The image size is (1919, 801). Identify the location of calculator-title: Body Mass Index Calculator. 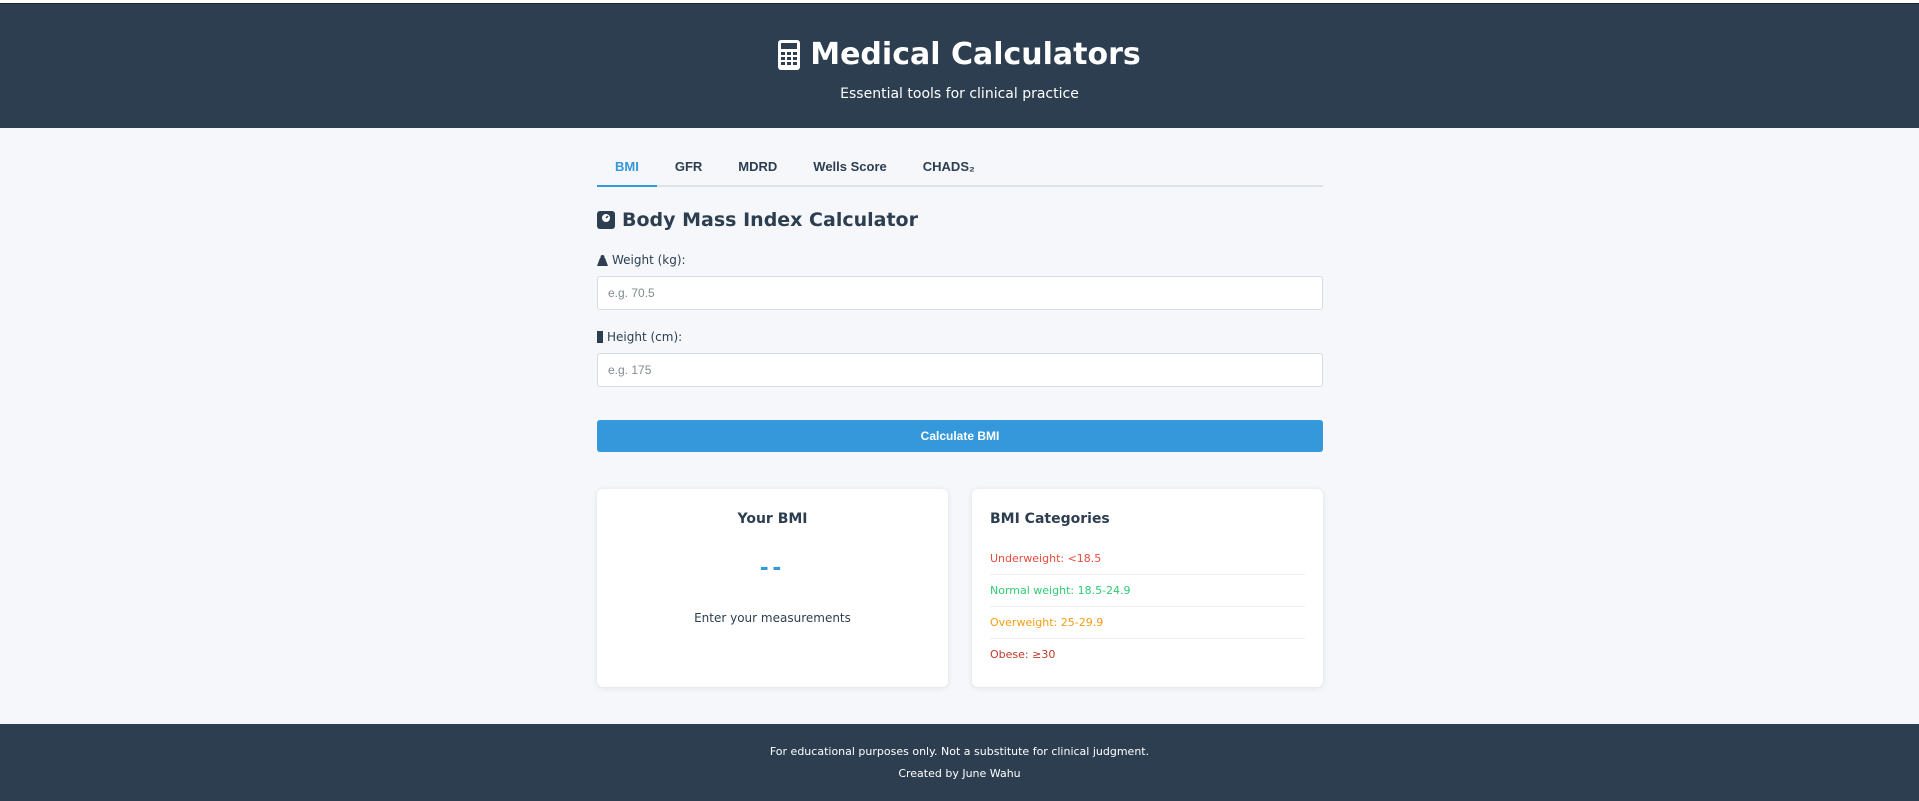
(770, 220).